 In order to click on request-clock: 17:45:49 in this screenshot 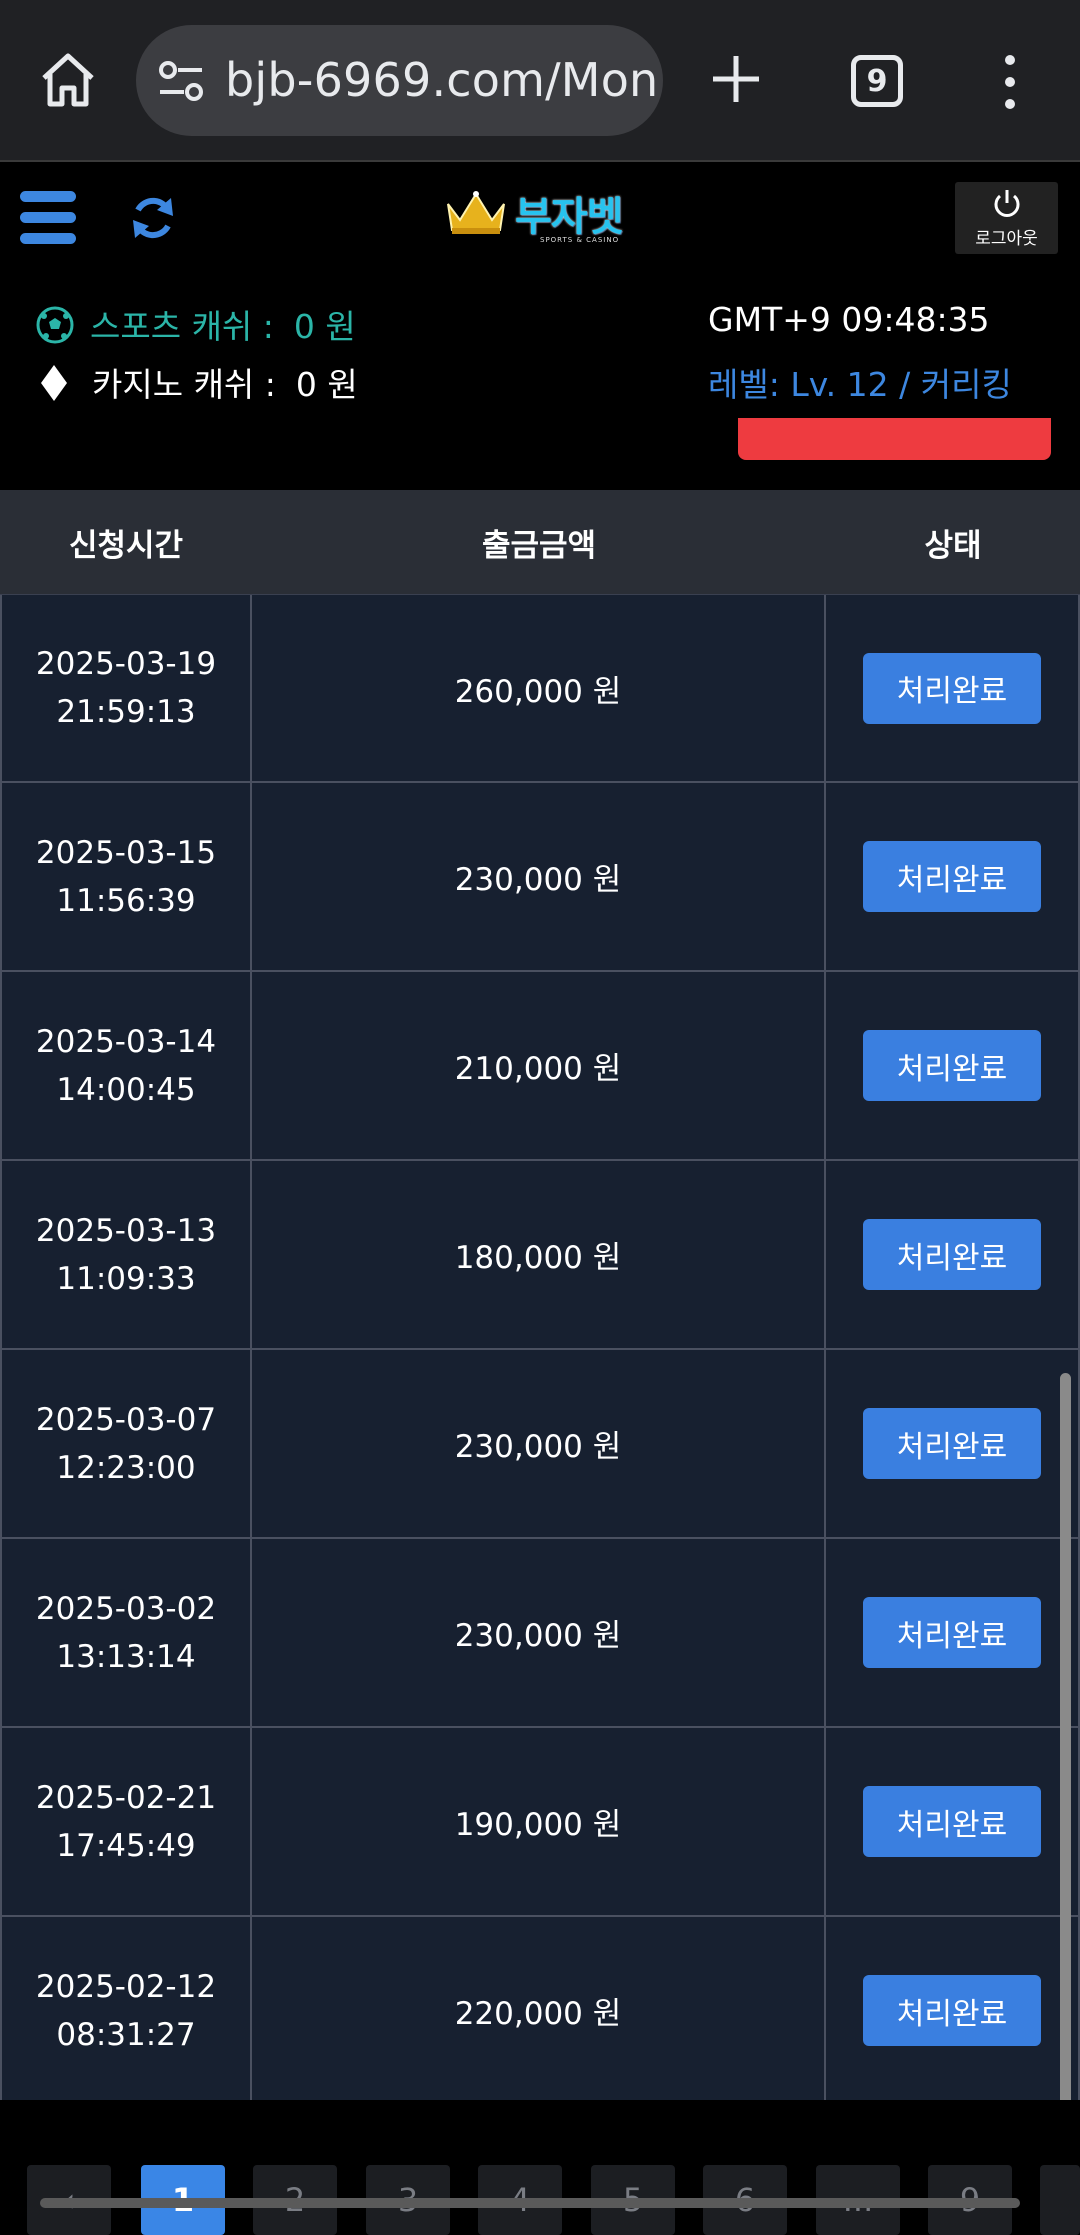, I will do `click(126, 1845)`.